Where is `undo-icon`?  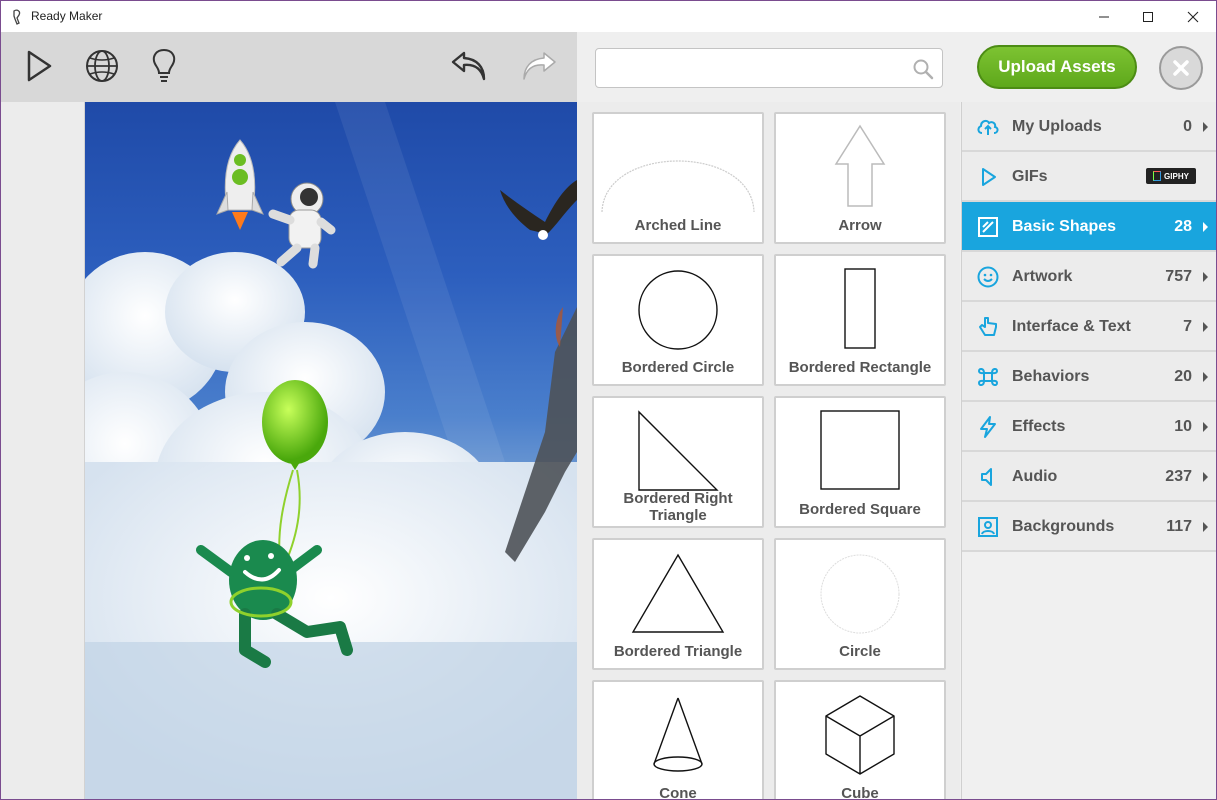 undo-icon is located at coordinates (468, 66).